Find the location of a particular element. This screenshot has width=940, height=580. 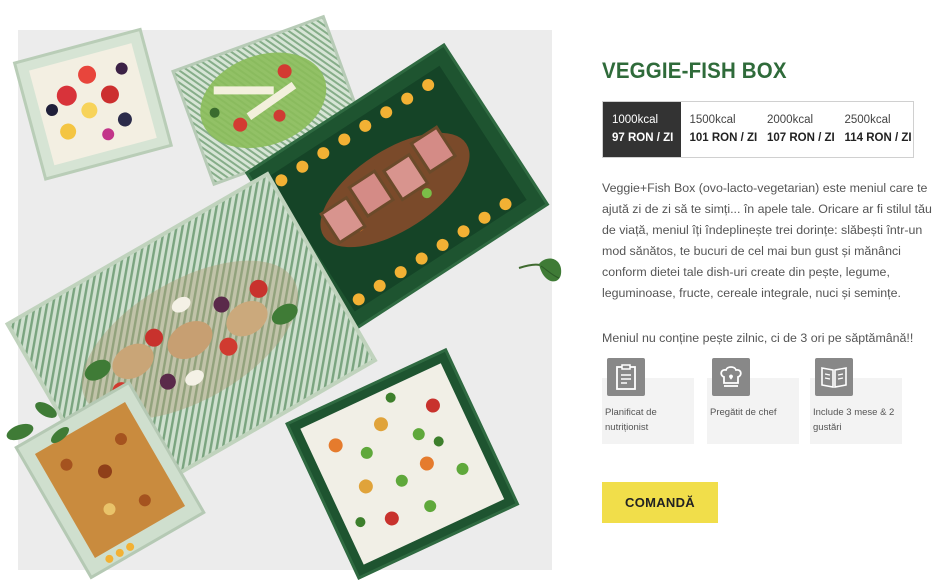

basil-leaf-decoration is located at coordinates (540, 270).